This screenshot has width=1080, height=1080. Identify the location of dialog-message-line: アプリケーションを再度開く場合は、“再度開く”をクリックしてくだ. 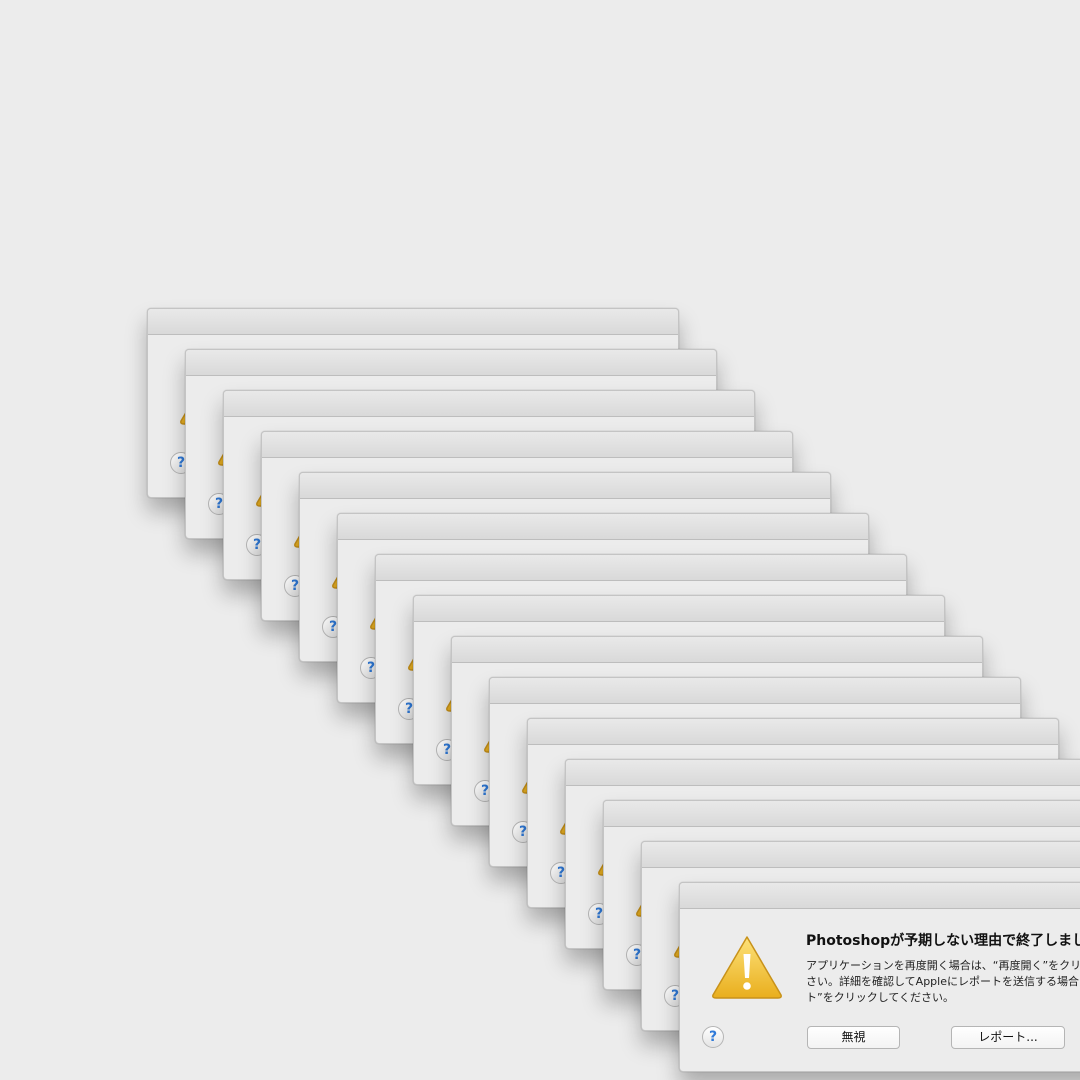
(943, 965).